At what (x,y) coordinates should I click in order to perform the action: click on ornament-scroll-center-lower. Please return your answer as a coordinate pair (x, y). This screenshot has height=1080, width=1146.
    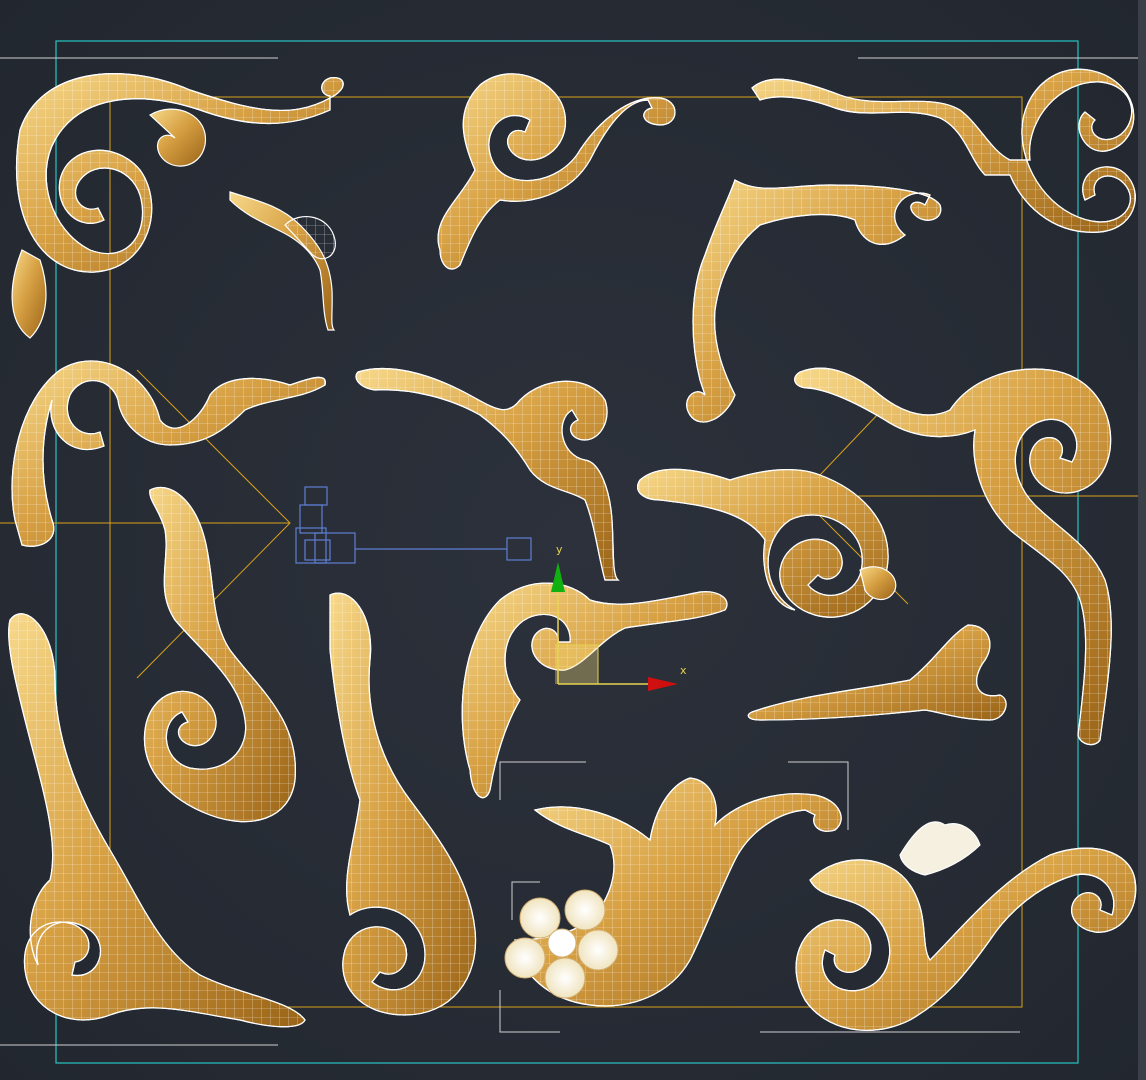
    Looking at the image, I should click on (594, 690).